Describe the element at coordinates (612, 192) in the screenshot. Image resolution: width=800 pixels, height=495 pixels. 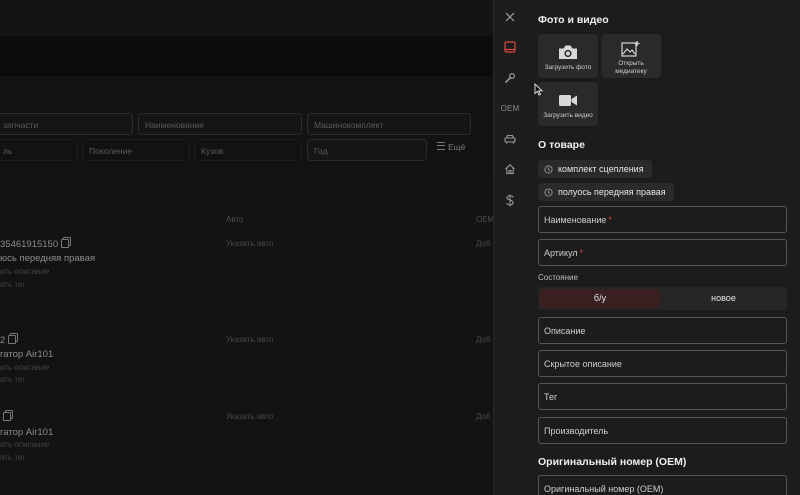
I see `suggestion-chip-label: полуось передняя правая` at that location.